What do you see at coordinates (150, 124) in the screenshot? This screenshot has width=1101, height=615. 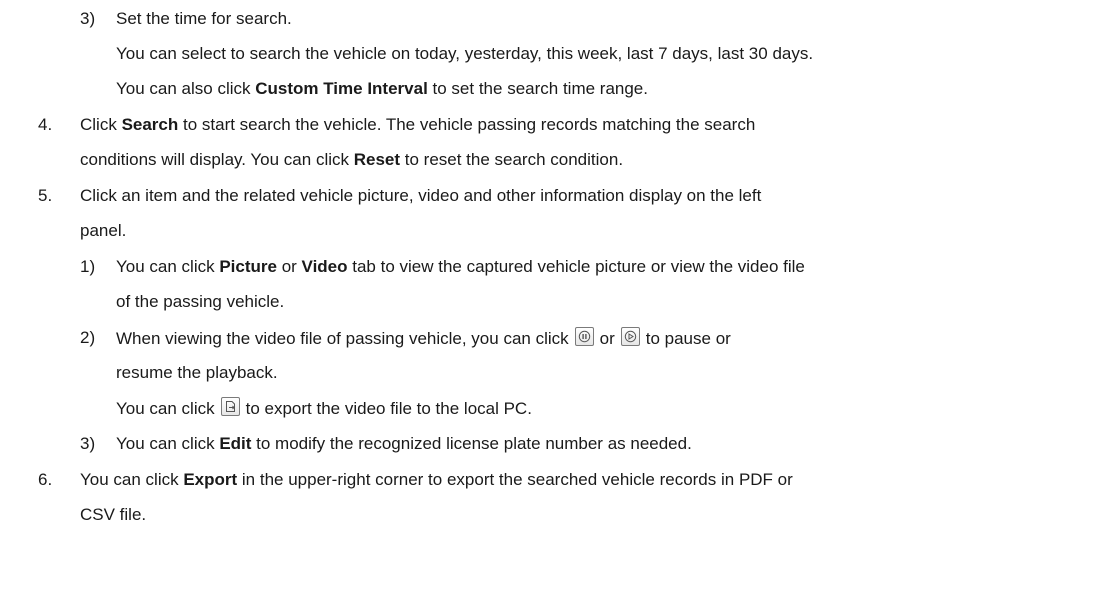 I see `bold-term: Search` at bounding box center [150, 124].